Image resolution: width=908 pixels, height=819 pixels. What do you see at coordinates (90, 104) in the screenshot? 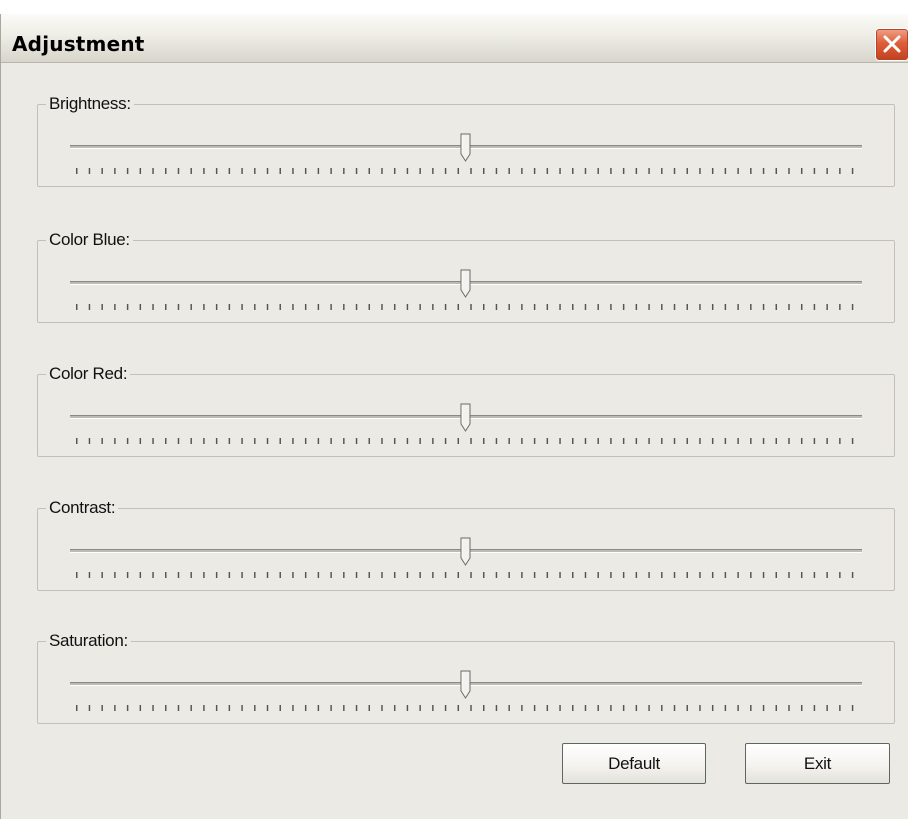
I see `brightness-label: Brightness:` at bounding box center [90, 104].